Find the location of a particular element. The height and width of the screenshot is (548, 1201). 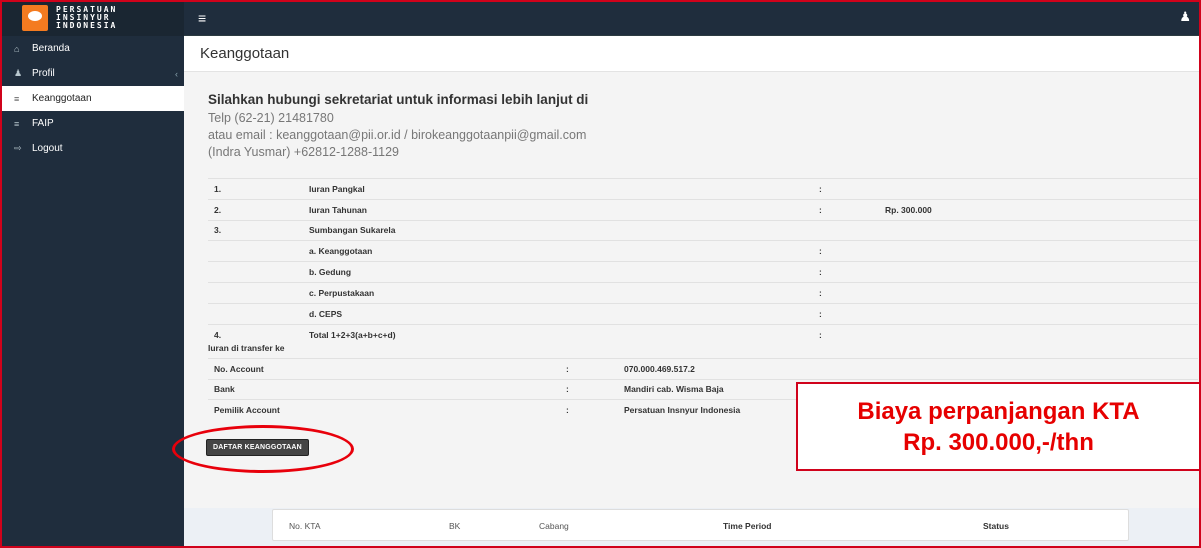

account-value: 070.000.469.517.2 is located at coordinates (908, 368).